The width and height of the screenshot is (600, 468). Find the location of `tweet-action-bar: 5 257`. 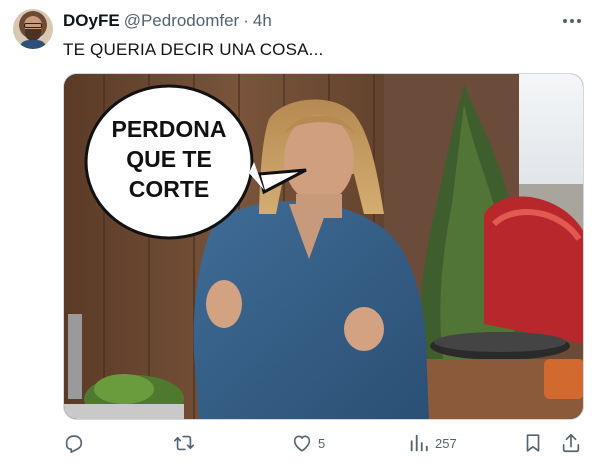

tweet-action-bar: 5 257 is located at coordinates (300, 443).